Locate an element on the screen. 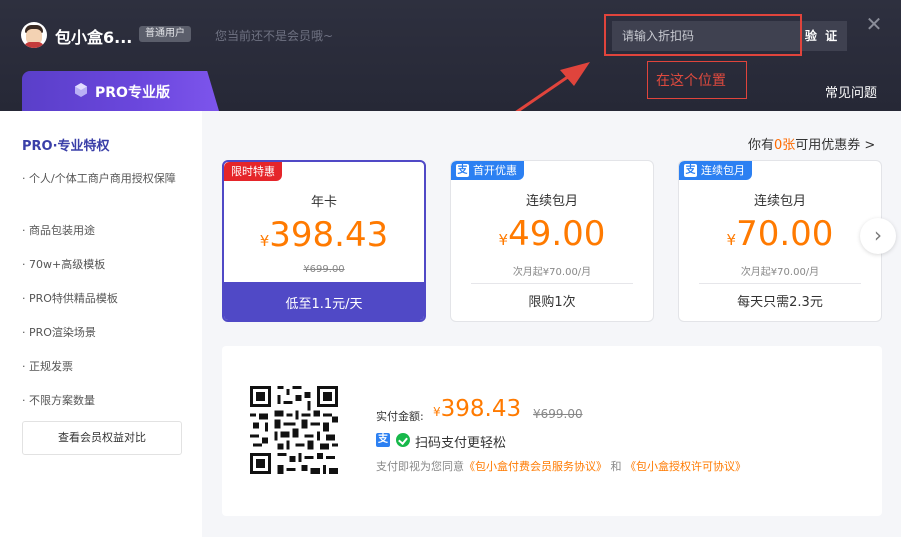  plan-card-monthly: 支连续包月 连续包月 ¥70.00 次月起¥70.00/月 每天只需2.3元 is located at coordinates (780, 241).